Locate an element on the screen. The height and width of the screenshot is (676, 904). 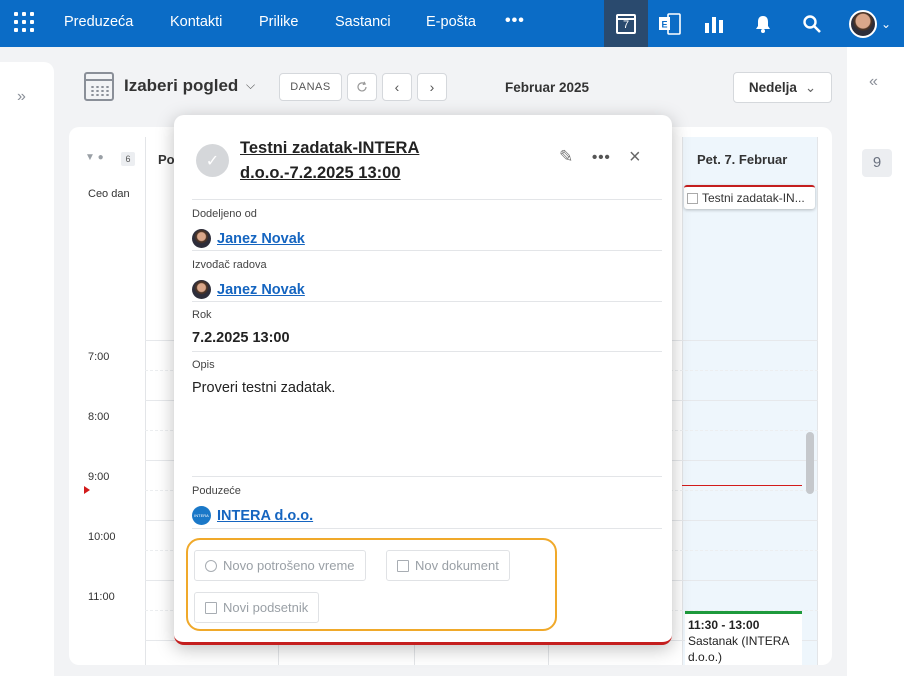
expand-panel-icon: » is located at coordinates (21, 97).